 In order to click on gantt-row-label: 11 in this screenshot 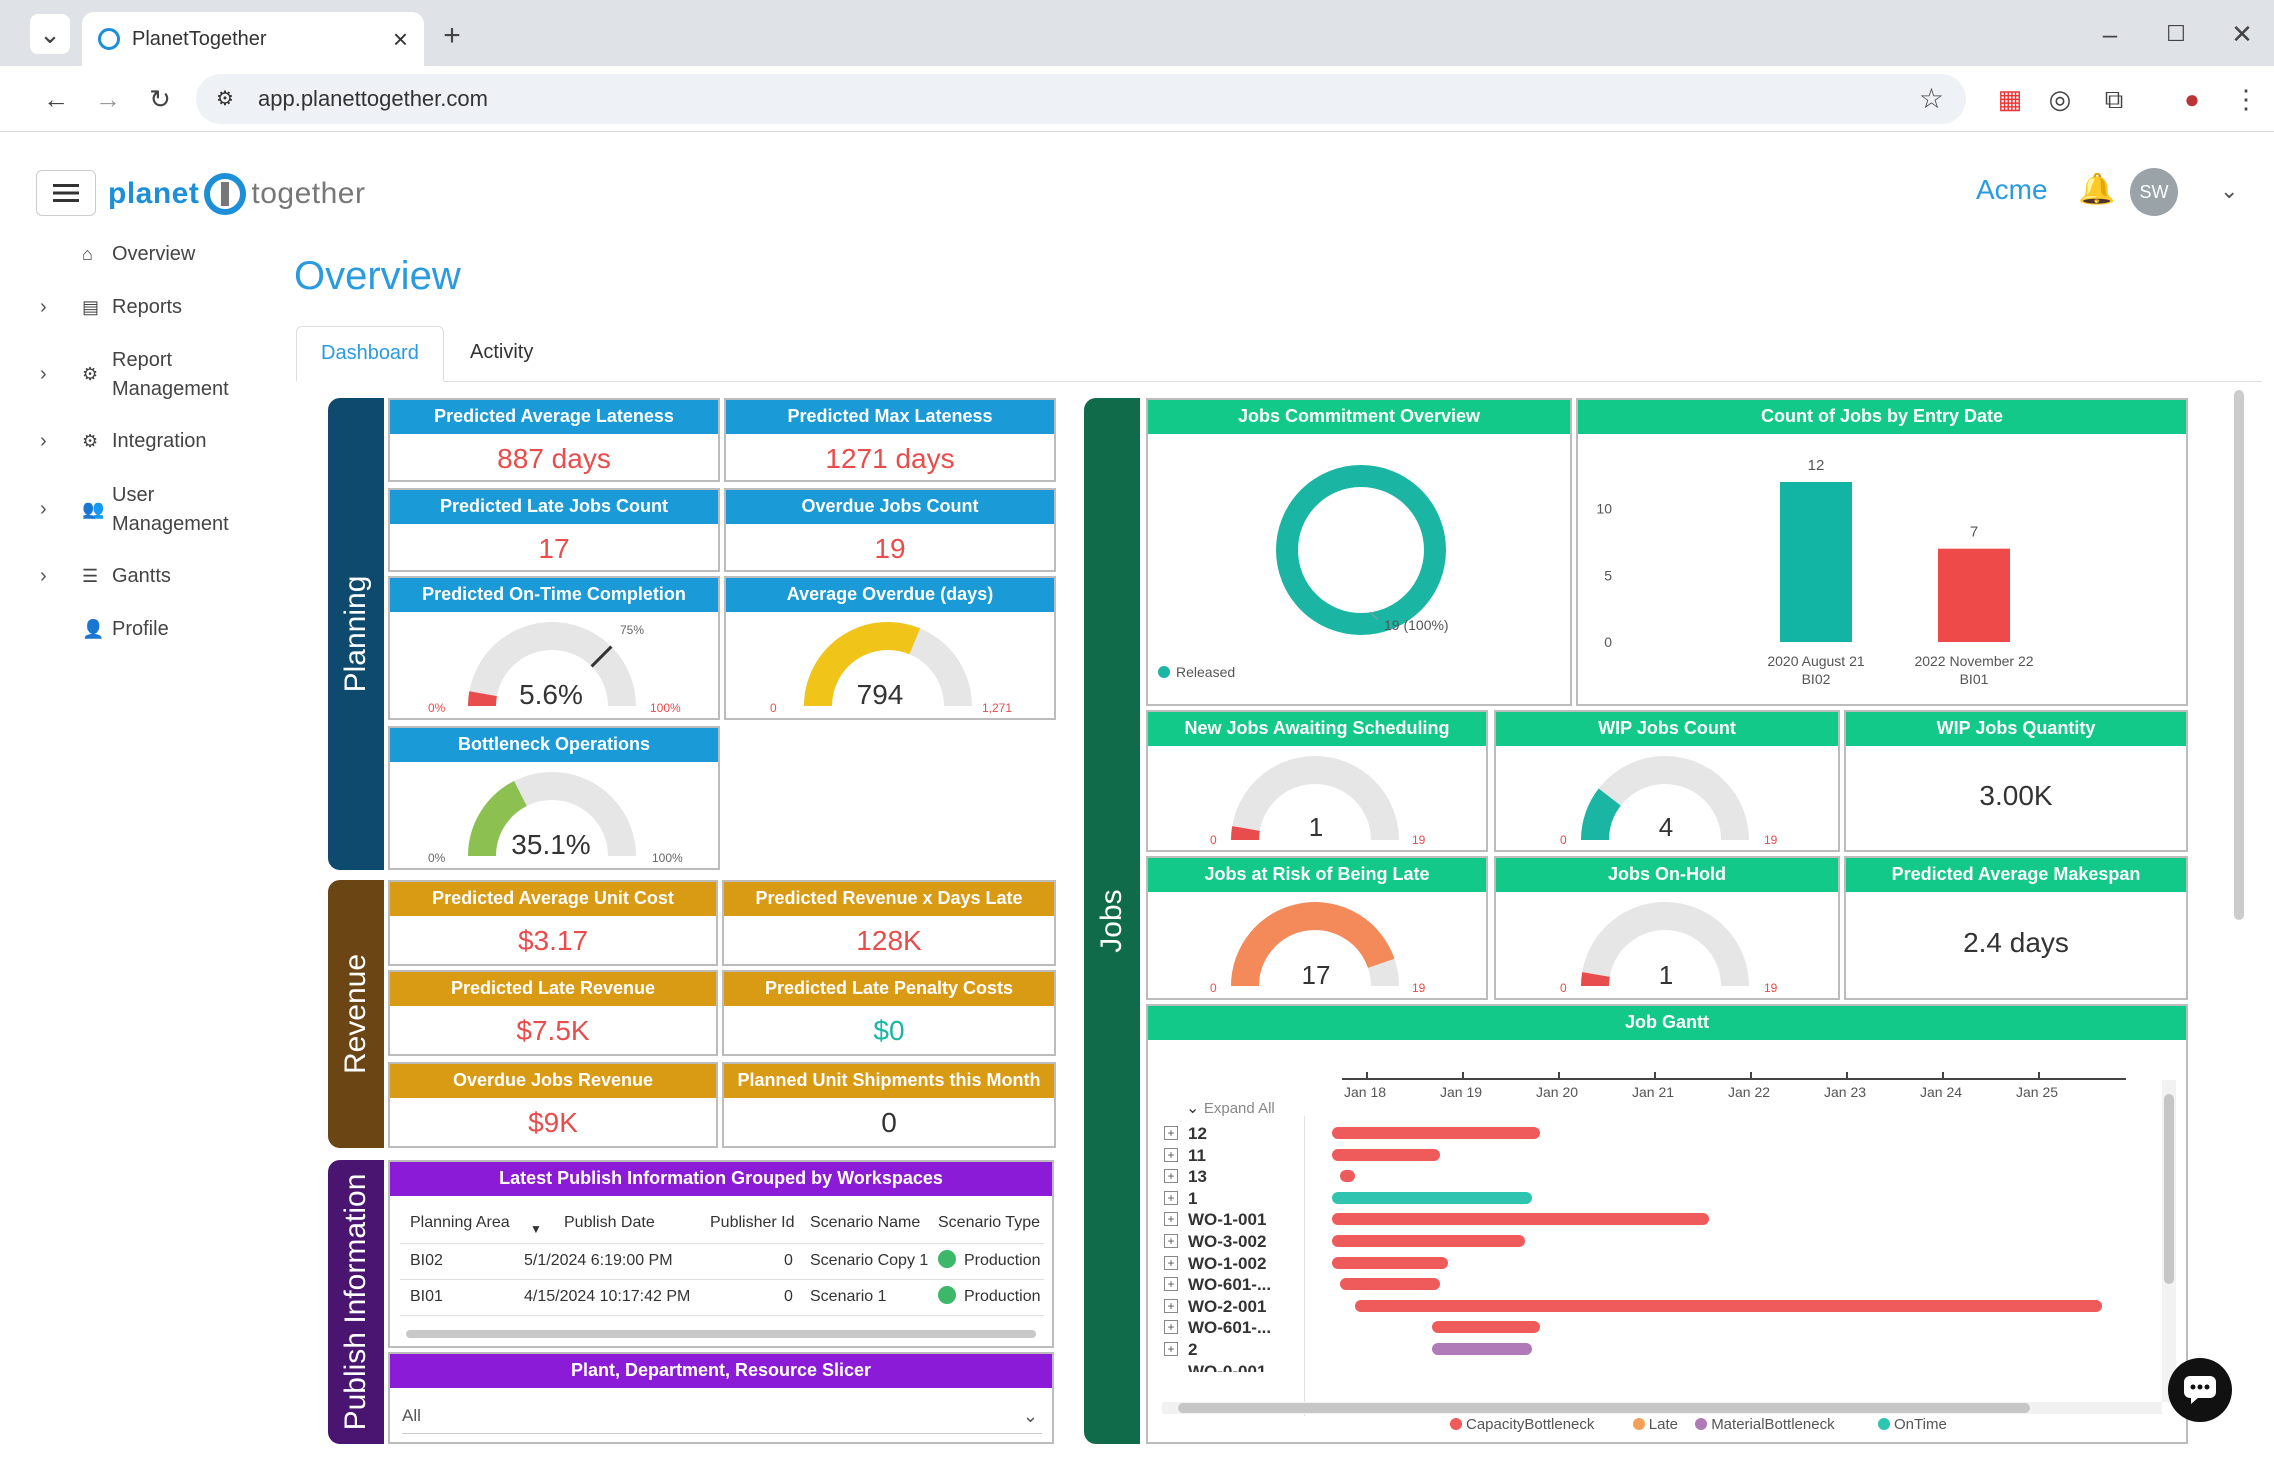, I will do `click(1197, 1156)`.